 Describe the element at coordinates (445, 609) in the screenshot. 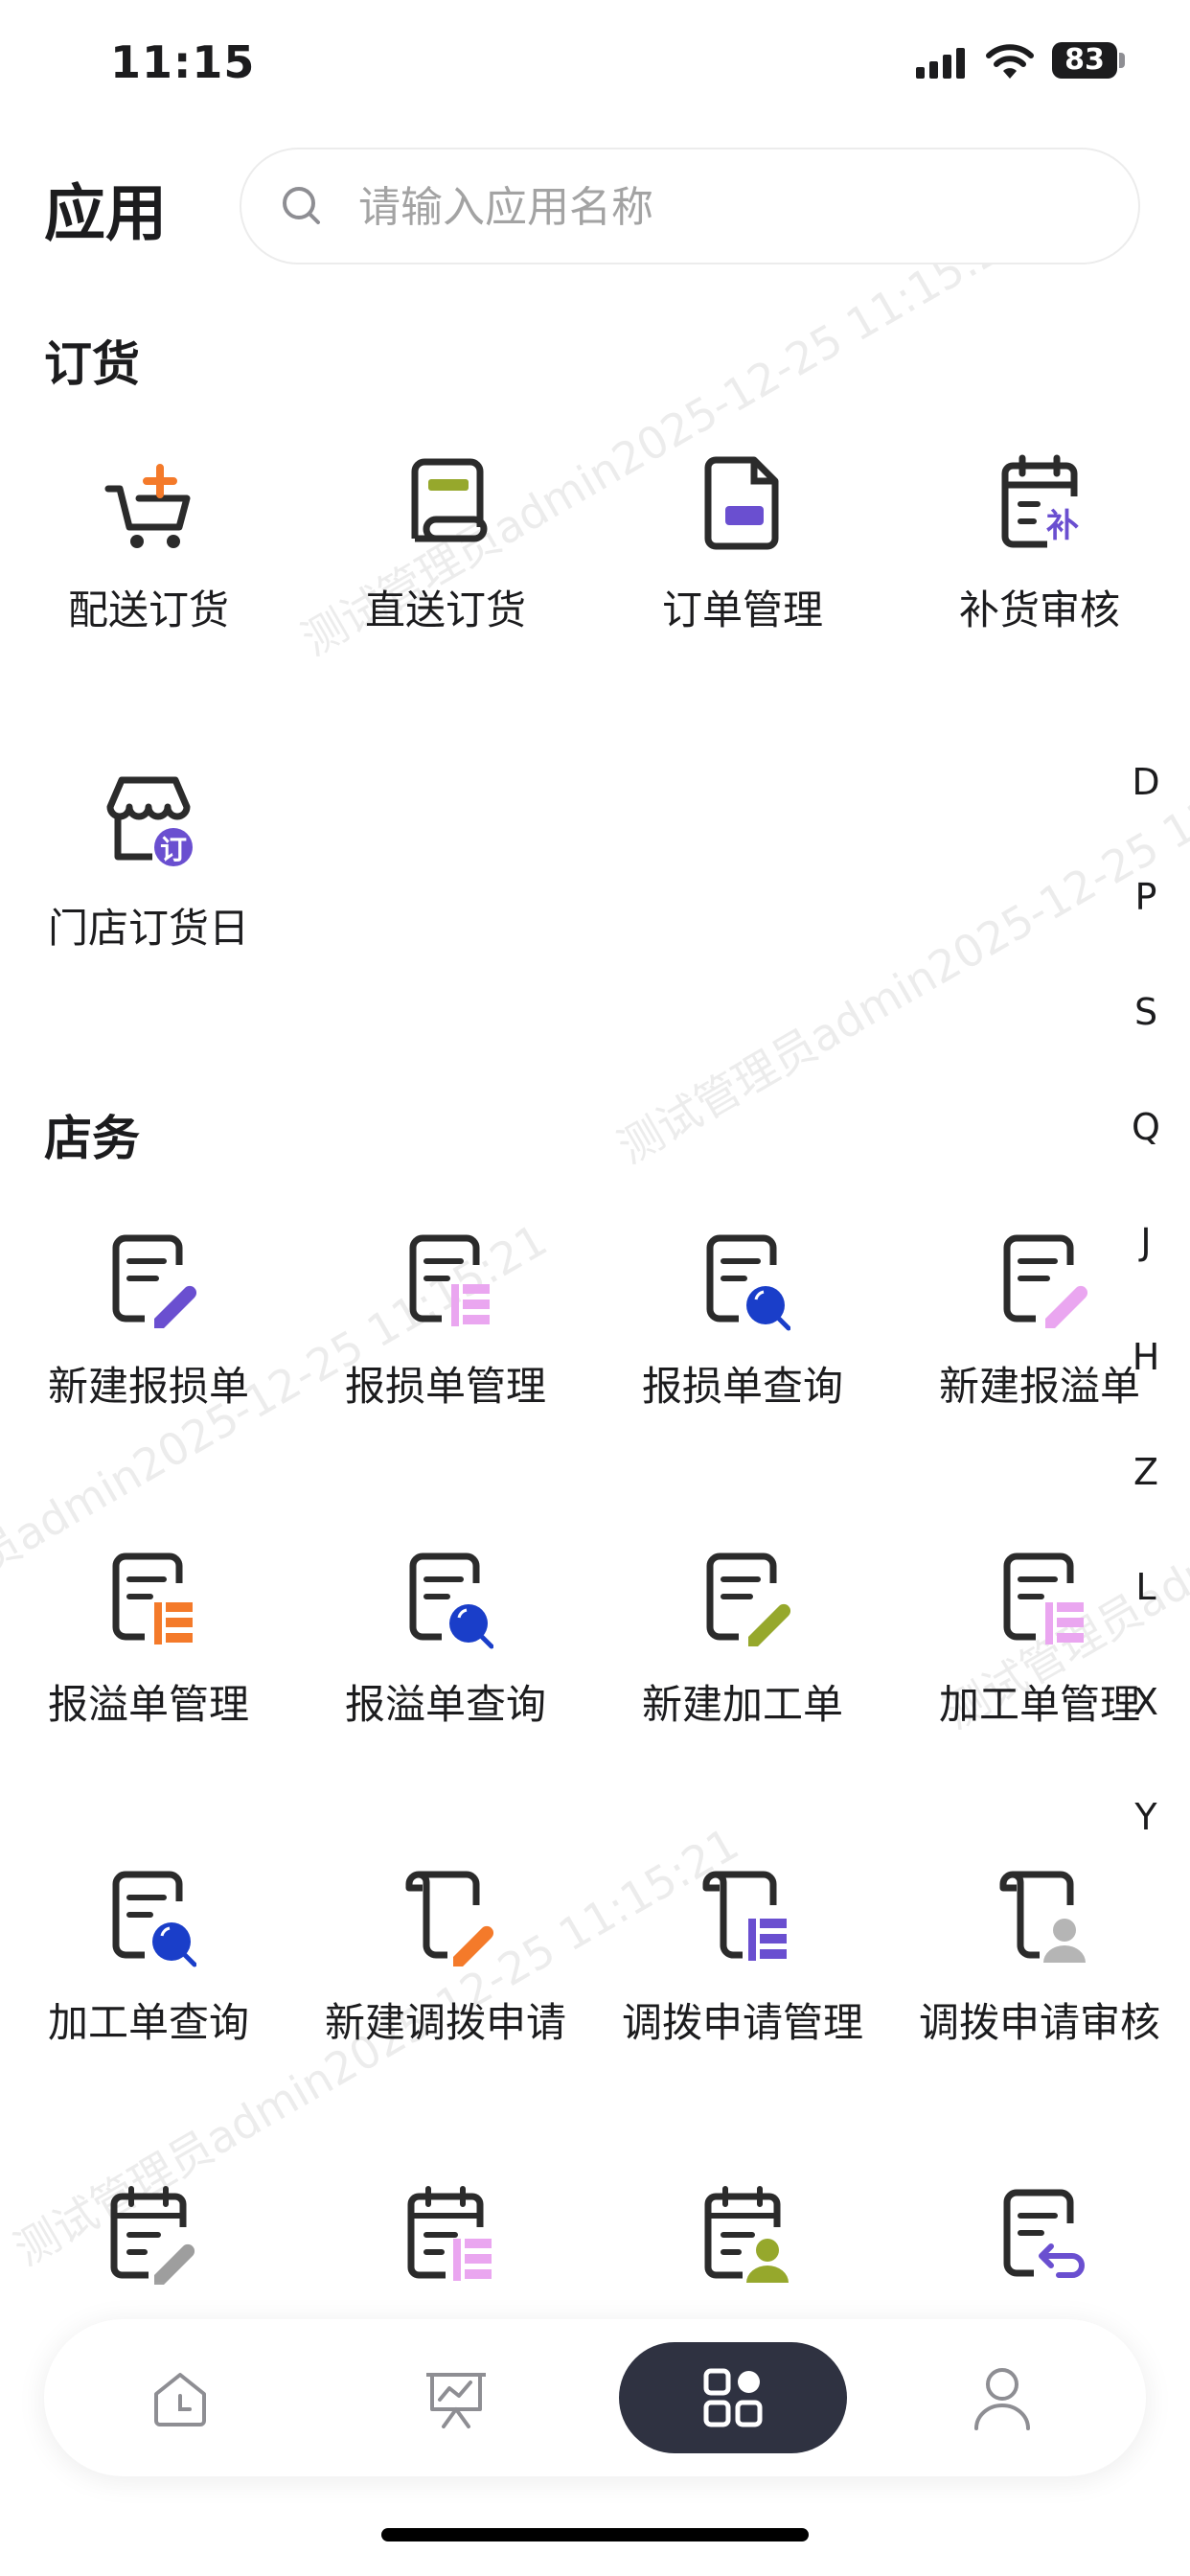

I see `app-label: 直送订货` at that location.